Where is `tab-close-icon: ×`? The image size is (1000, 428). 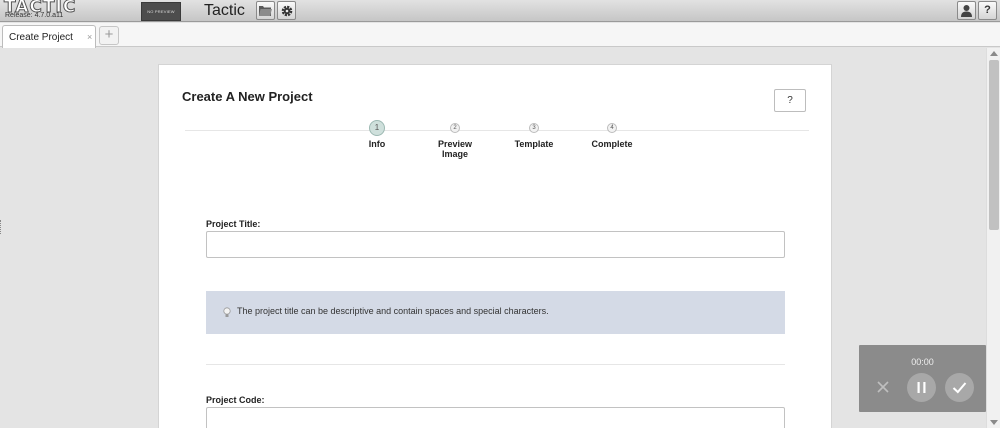
tab-close-icon: × is located at coordinates (89, 37).